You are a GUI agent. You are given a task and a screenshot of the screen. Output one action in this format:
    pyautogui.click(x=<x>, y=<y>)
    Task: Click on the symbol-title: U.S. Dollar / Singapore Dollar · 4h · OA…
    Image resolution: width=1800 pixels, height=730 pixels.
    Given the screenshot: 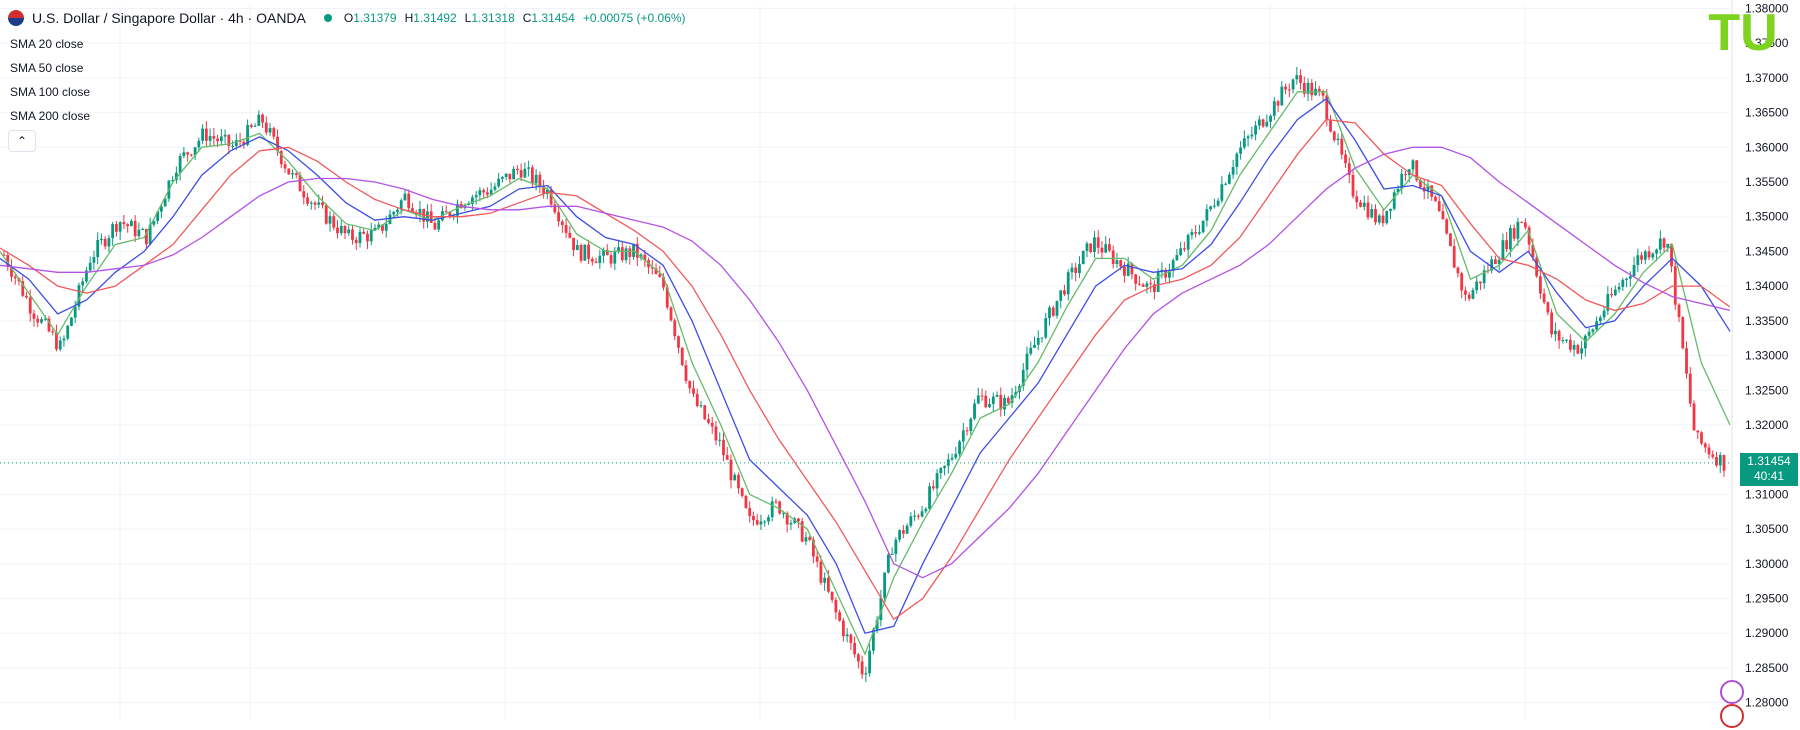 What is the action you would take?
    pyautogui.click(x=169, y=18)
    